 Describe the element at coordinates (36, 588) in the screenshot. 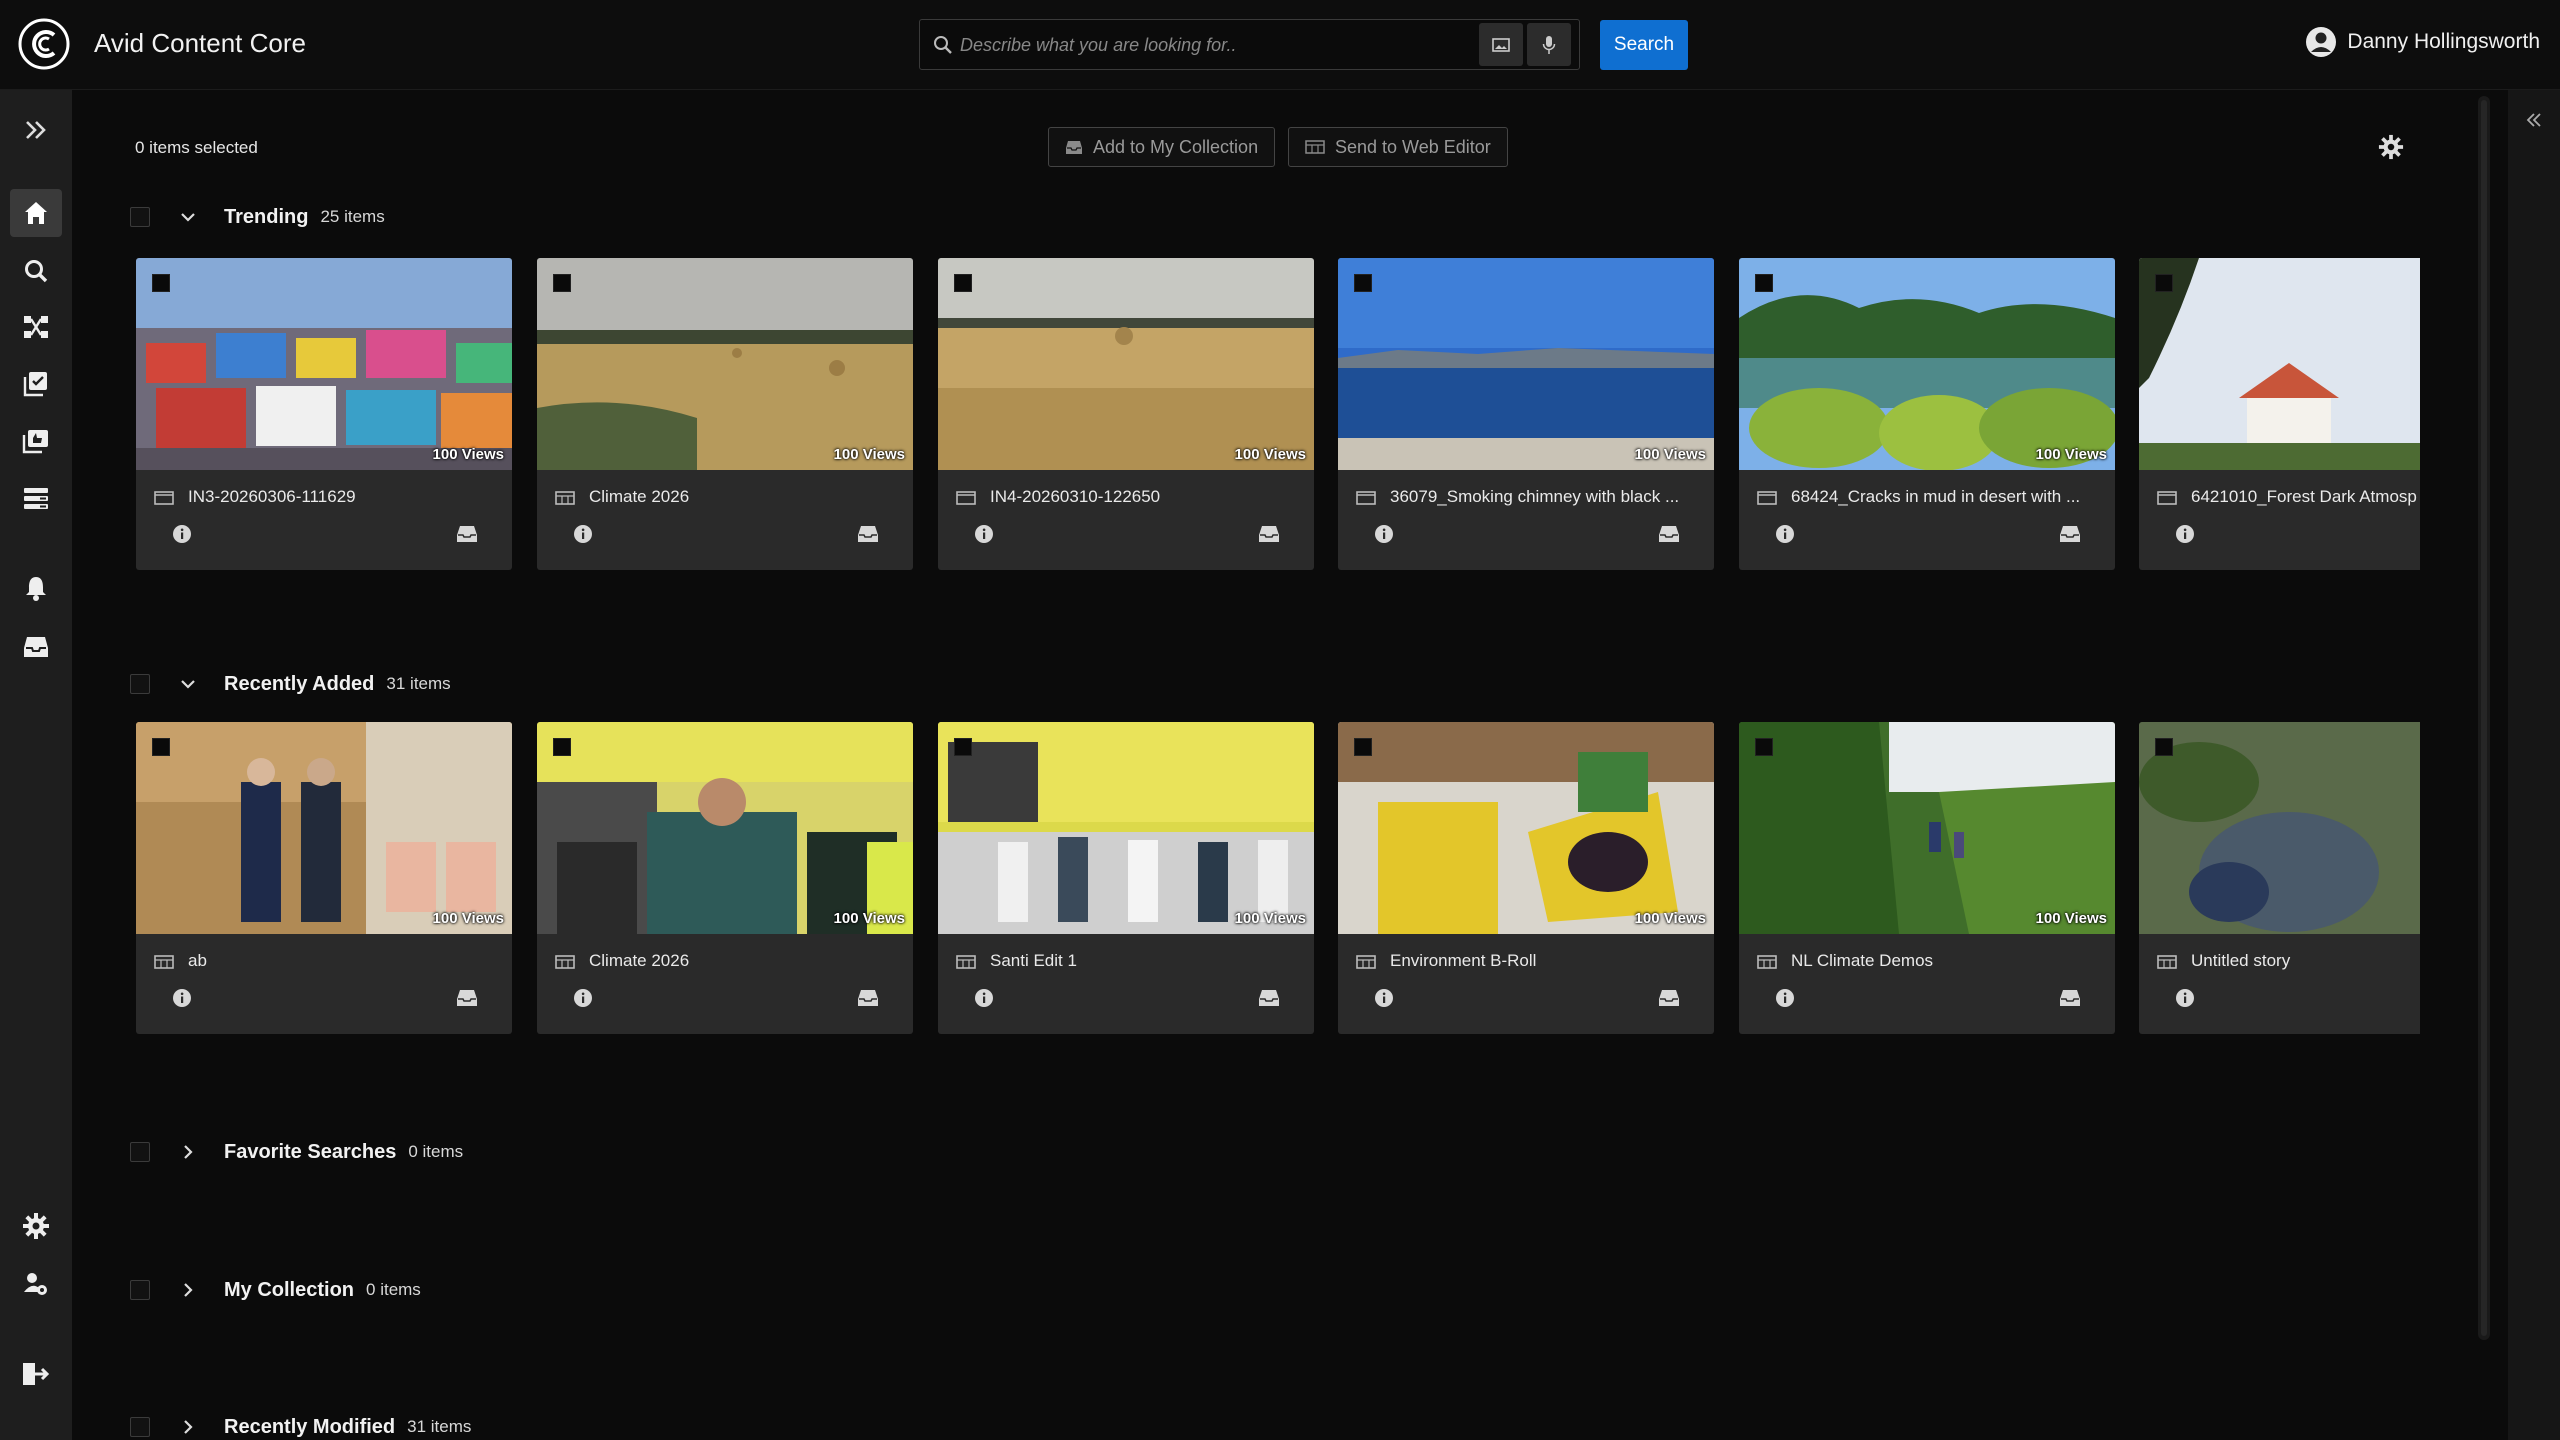

I see `nav-notifications` at that location.